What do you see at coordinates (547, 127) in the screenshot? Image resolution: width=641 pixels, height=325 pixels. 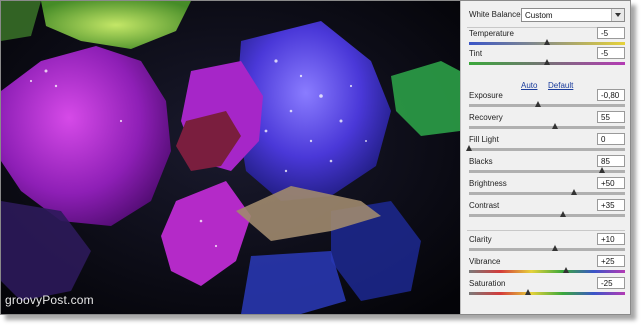 I see `recovery-slider-track` at bounding box center [547, 127].